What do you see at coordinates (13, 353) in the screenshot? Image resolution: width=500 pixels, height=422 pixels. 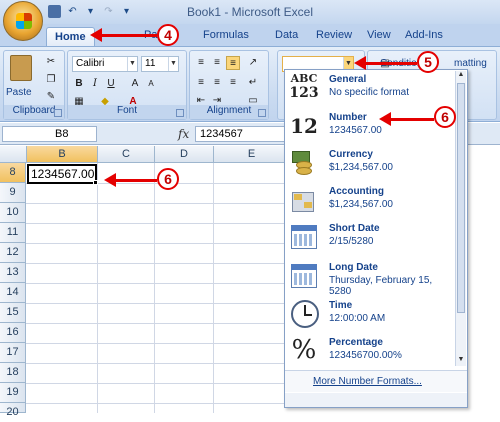 I see `row-header-17: 17` at bounding box center [13, 353].